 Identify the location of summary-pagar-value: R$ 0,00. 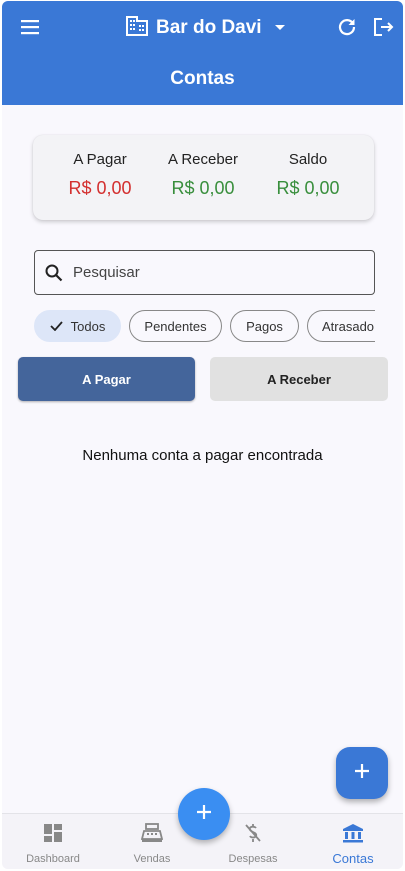
(100, 188).